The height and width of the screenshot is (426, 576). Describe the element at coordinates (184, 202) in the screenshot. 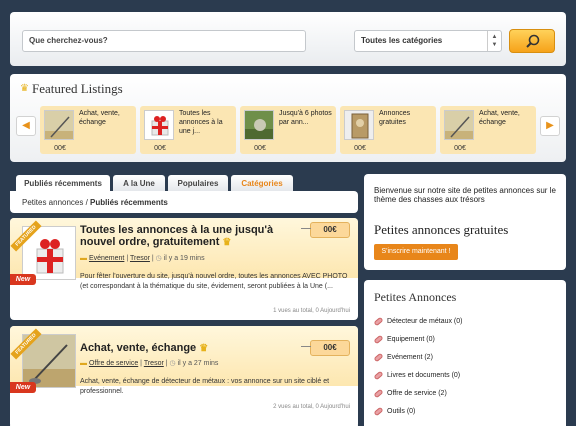

I see `breadcrumb-bar: Petites annonces / Publiés récemments` at that location.